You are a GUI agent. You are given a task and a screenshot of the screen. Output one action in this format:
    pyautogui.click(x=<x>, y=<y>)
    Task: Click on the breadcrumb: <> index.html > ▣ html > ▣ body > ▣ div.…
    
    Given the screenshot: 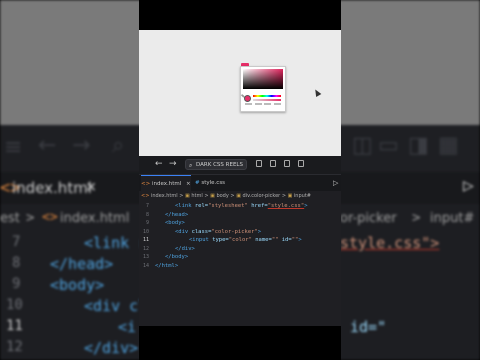 What is the action you would take?
    pyautogui.click(x=226, y=196)
    